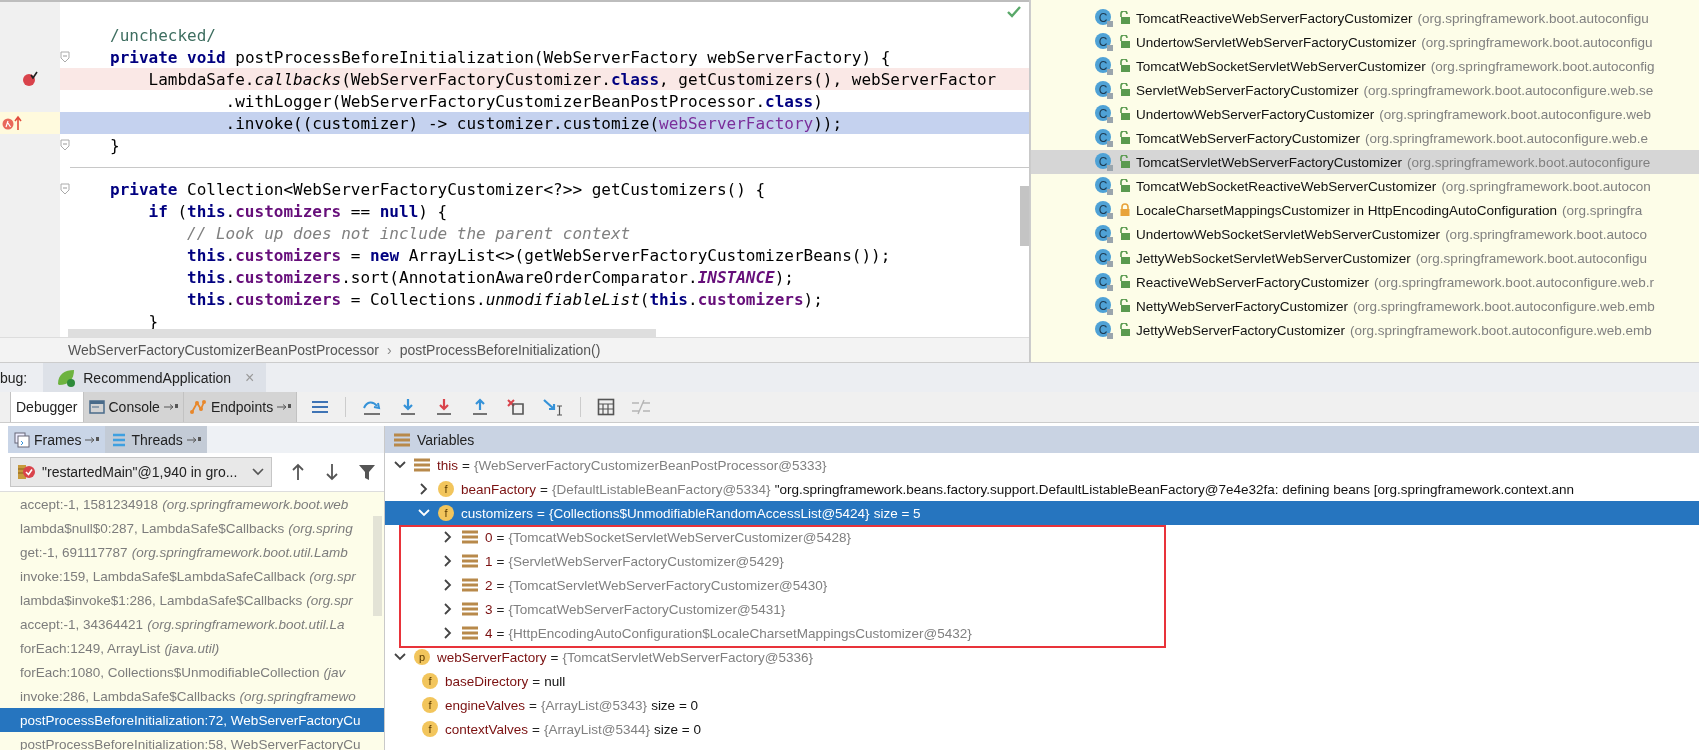  I want to click on stack-frame: lambda$invoke$1:286, LambdaSafe$Callbacks (org.spr, so click(192, 600).